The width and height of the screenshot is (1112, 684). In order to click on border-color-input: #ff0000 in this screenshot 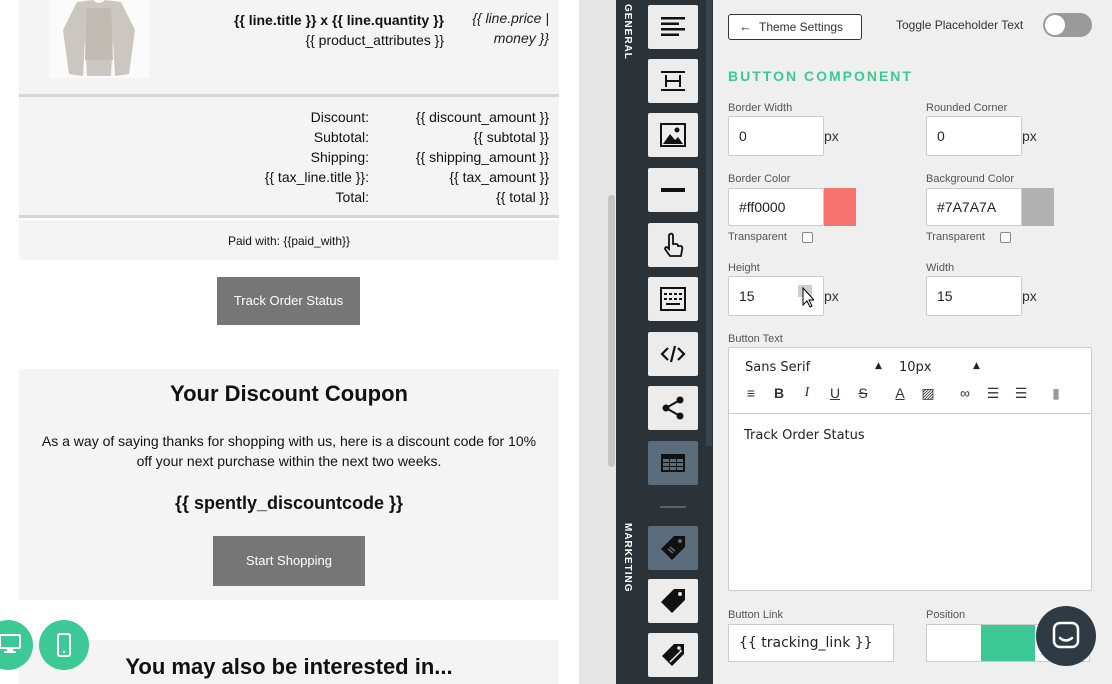, I will do `click(776, 207)`.